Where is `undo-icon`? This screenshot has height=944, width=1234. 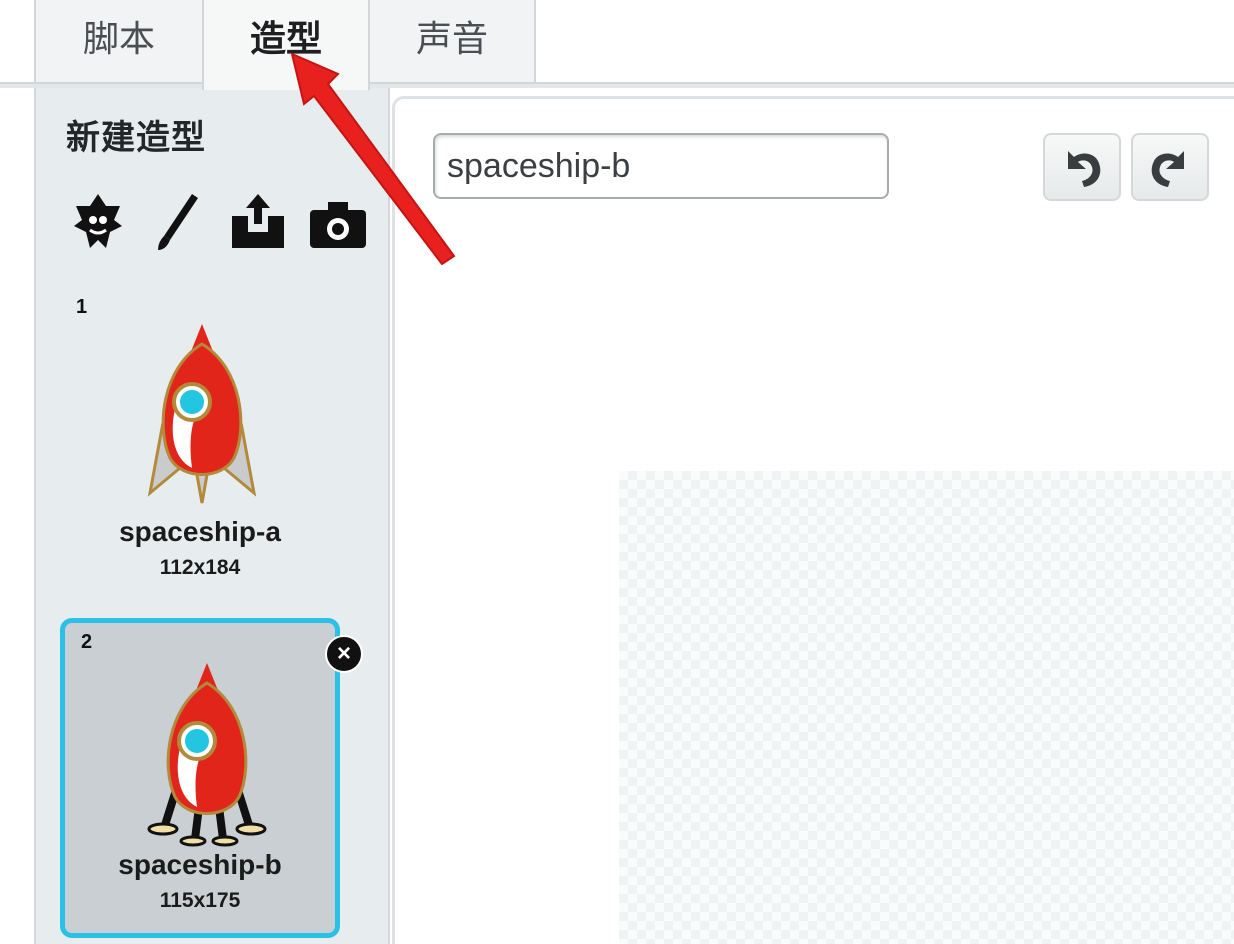
undo-icon is located at coordinates (1084, 169).